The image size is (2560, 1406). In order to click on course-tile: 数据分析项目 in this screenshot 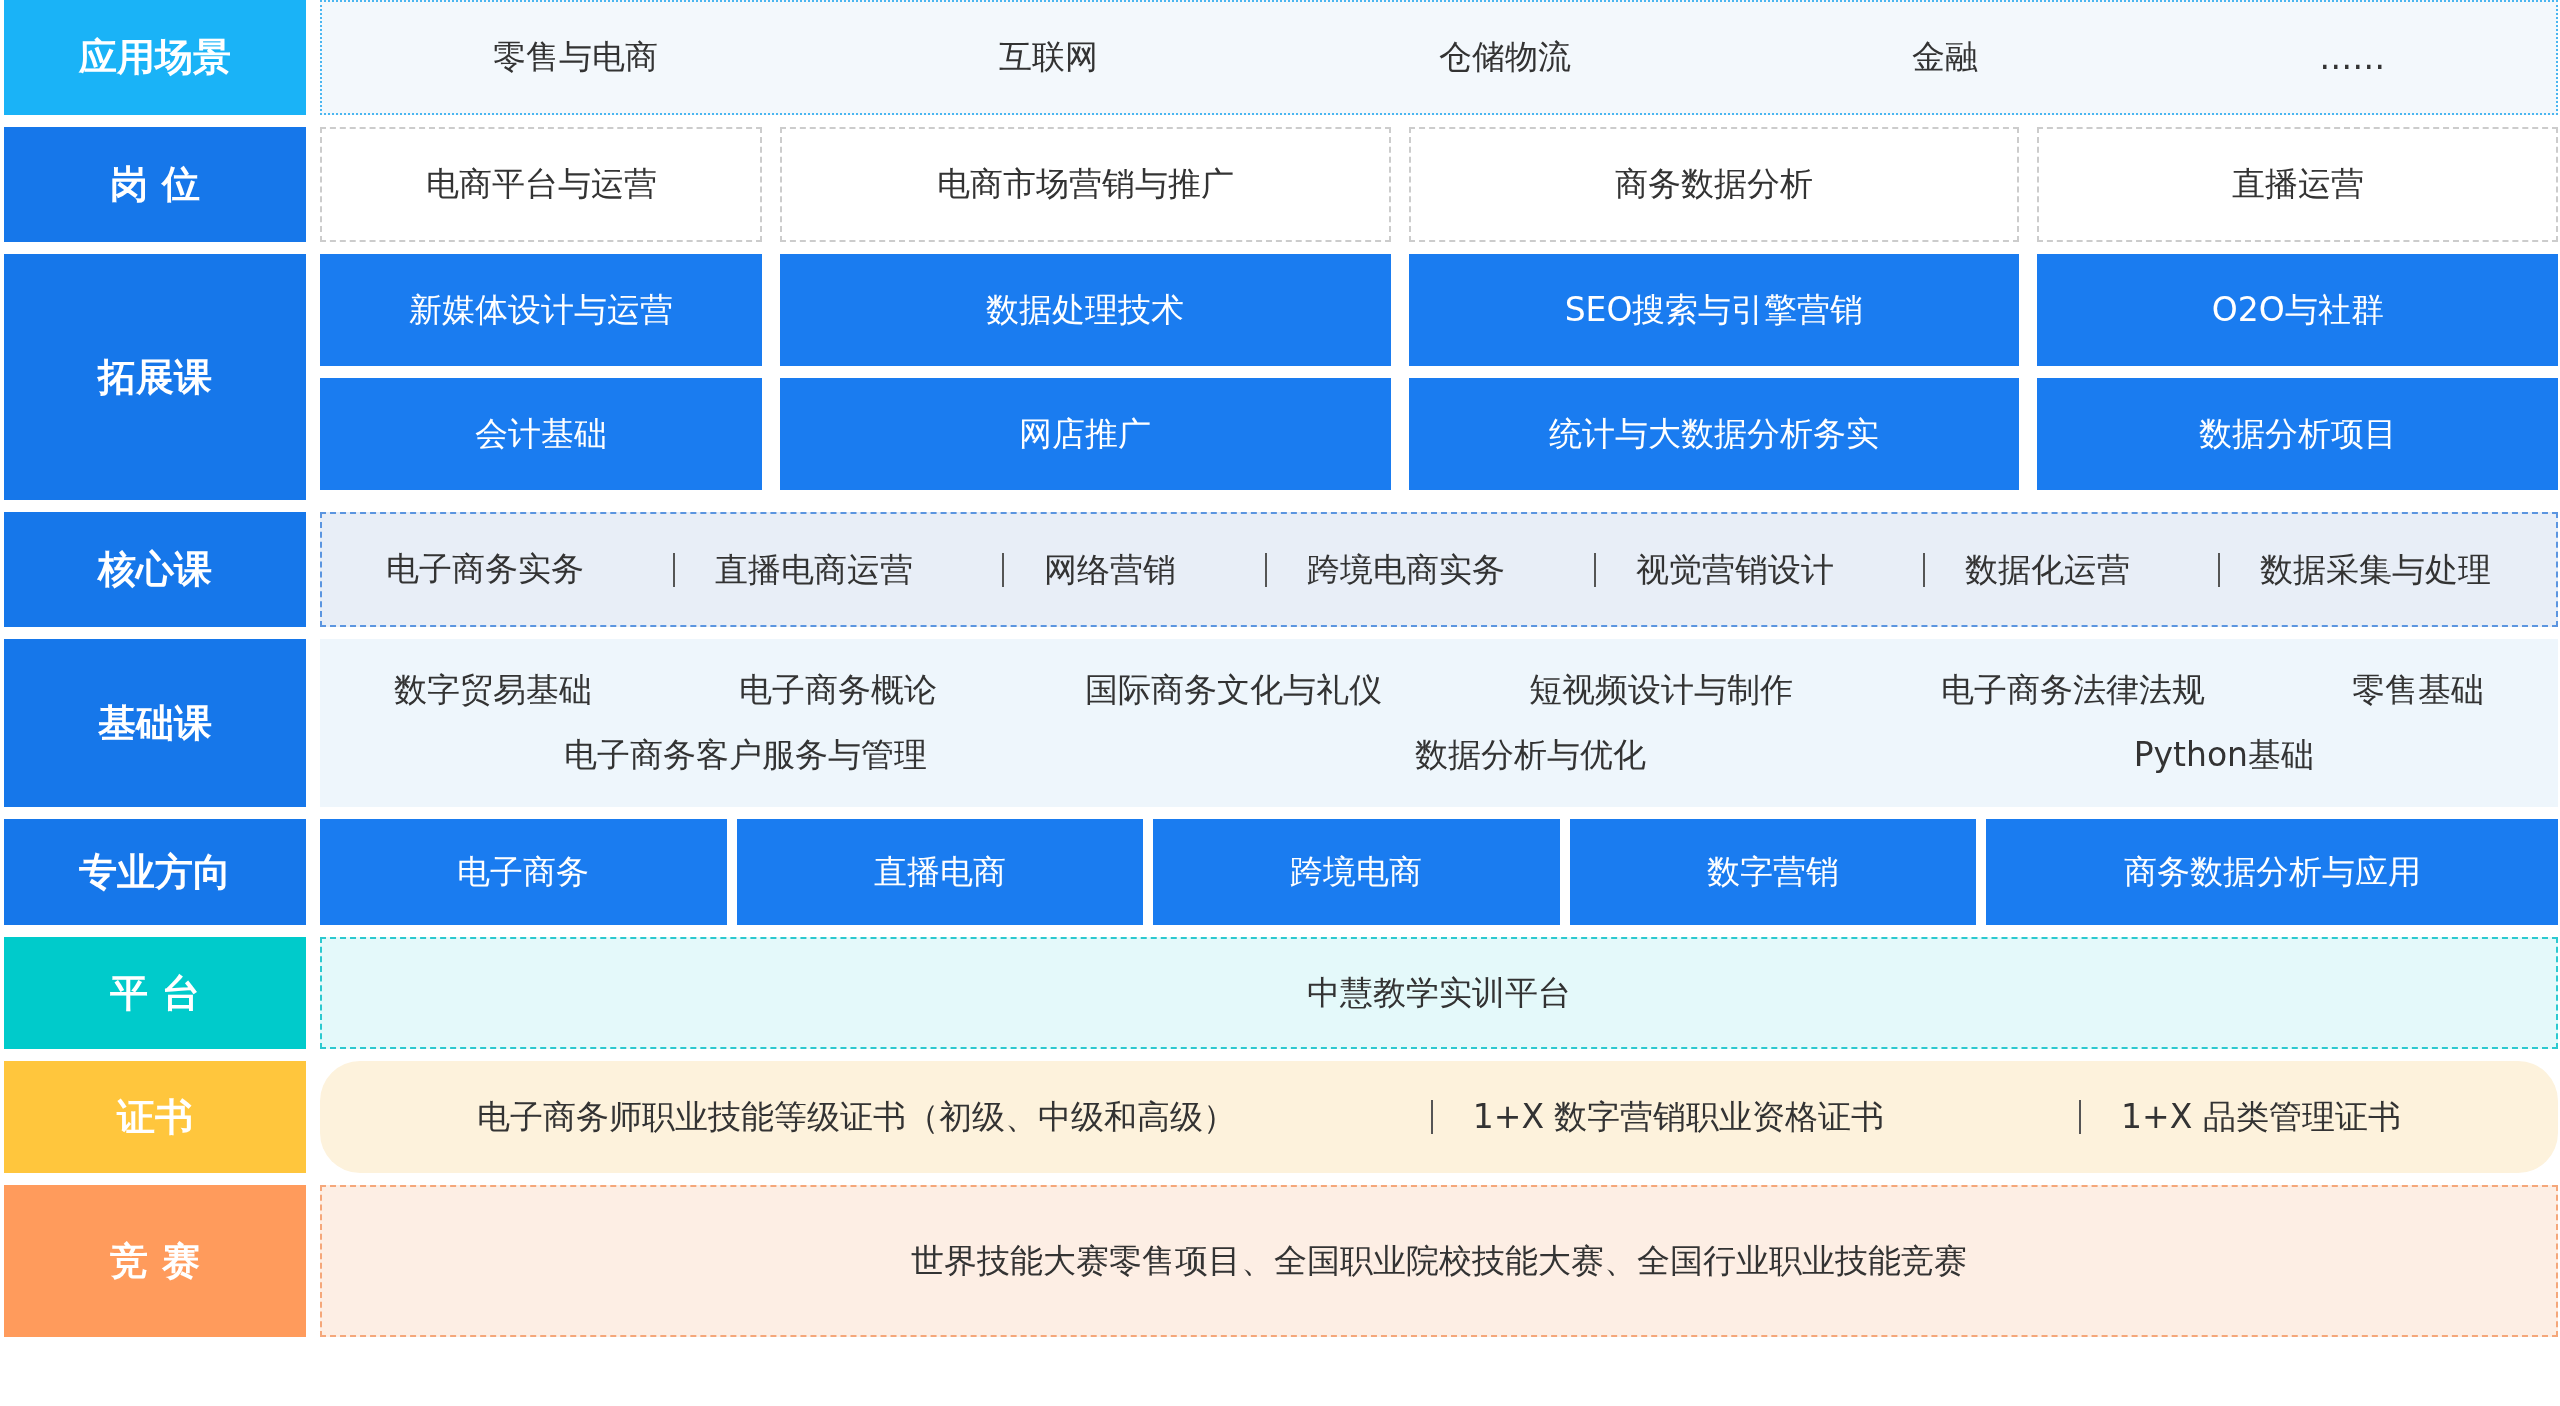, I will do `click(2297, 434)`.